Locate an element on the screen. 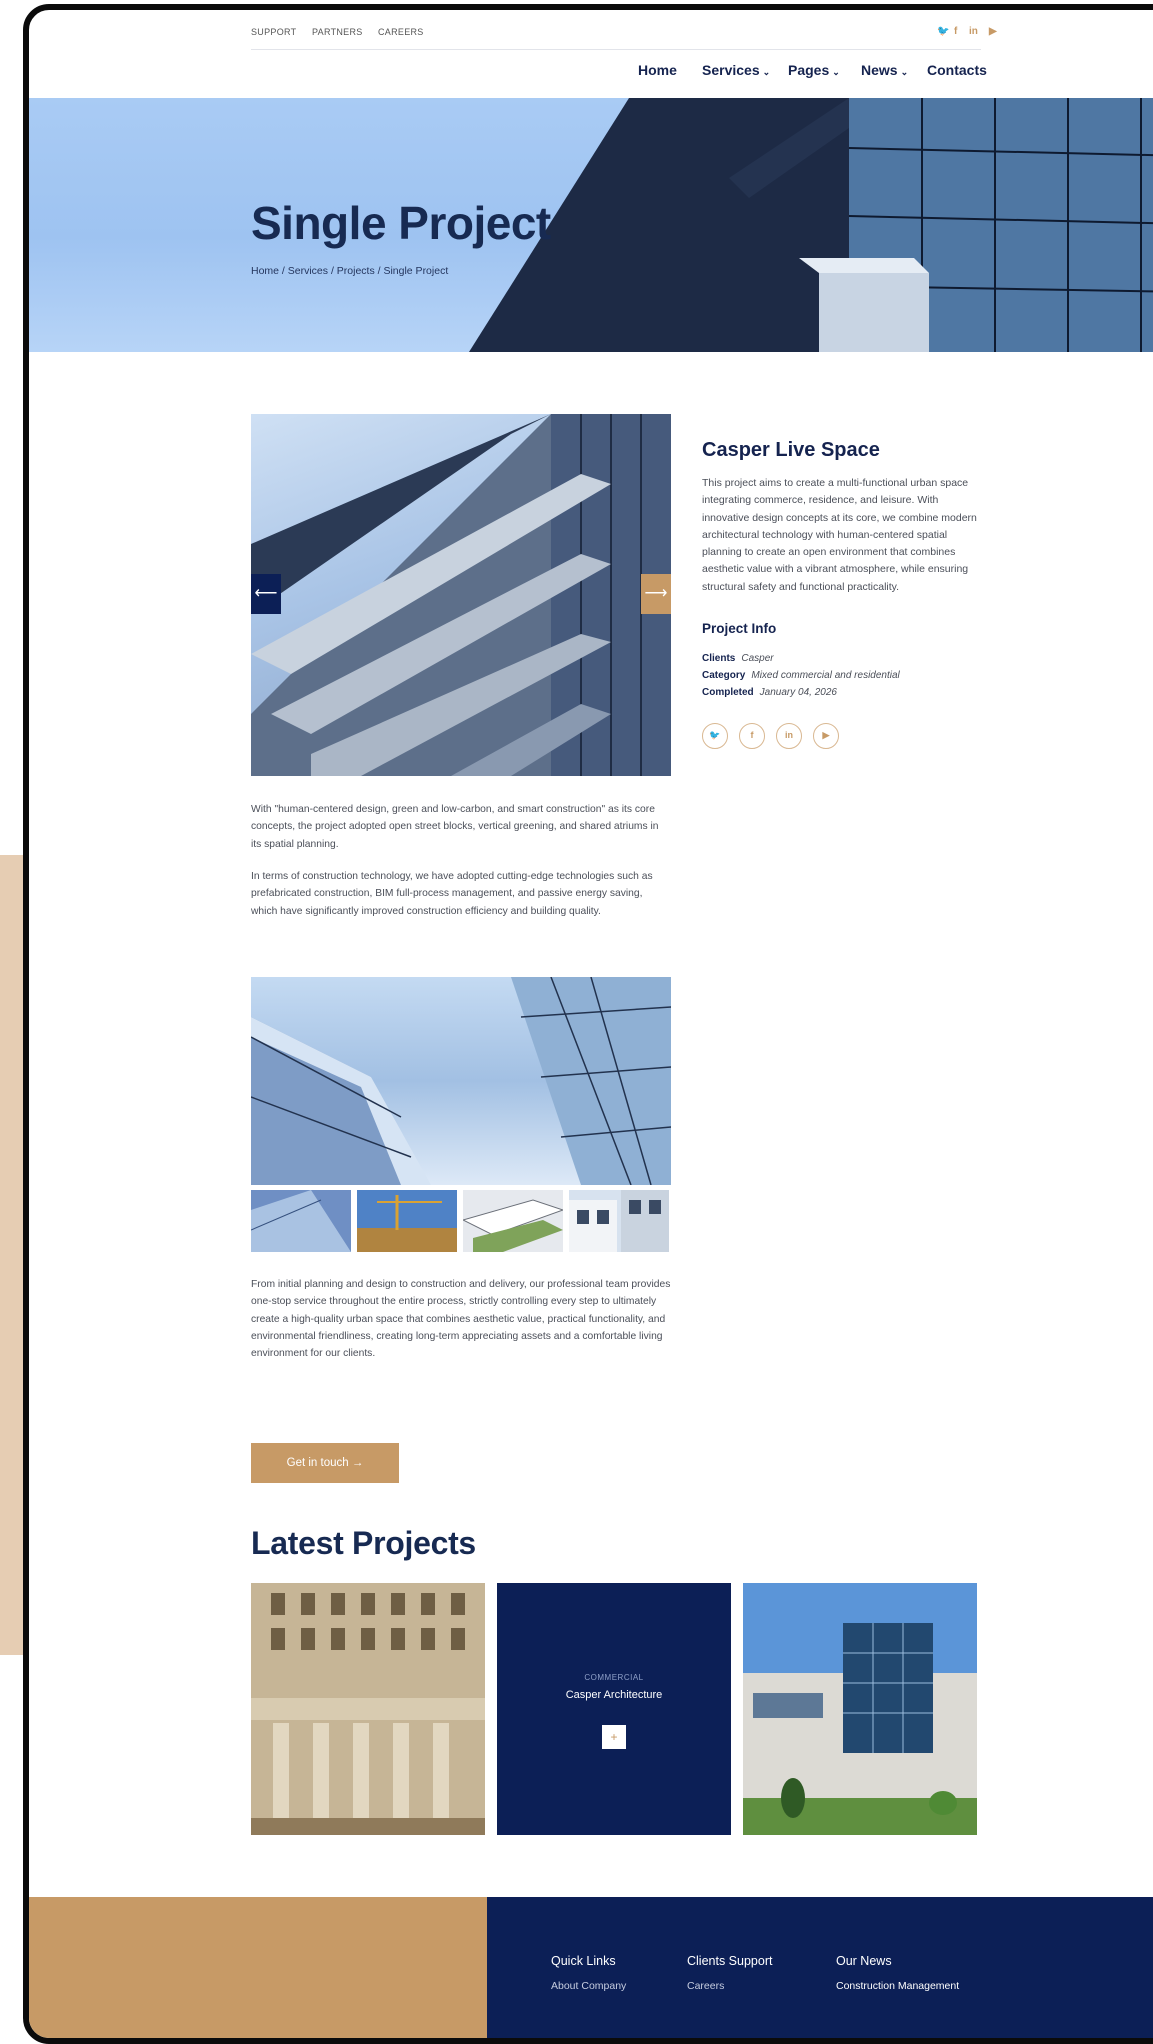 The width and height of the screenshot is (1153, 2044). nav-home-label: Home is located at coordinates (657, 70).